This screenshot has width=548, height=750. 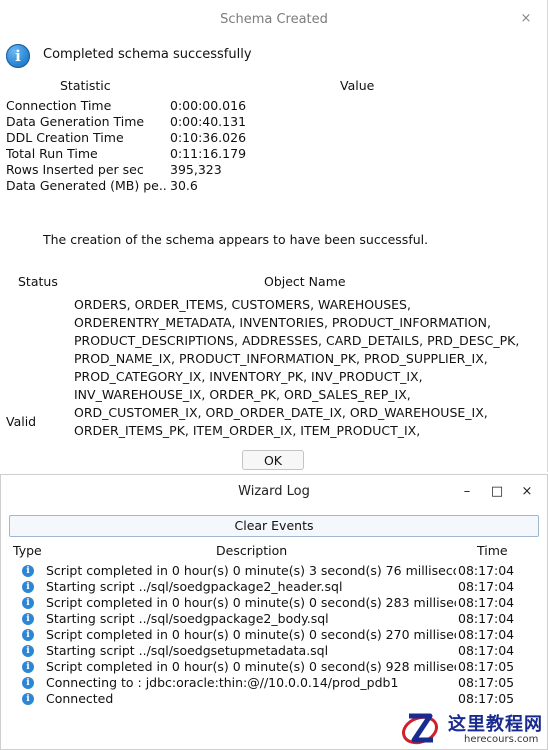 I want to click on value-header: Value, so click(x=357, y=85).